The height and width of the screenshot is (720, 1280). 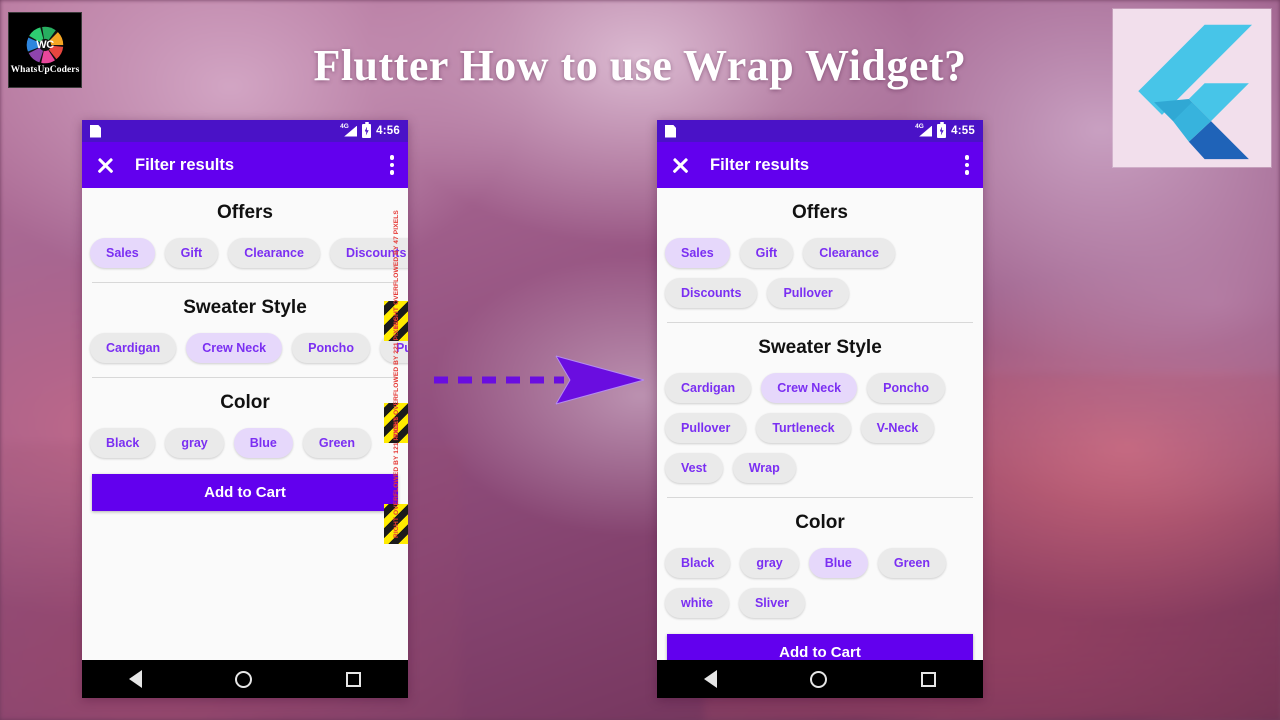 What do you see at coordinates (388, 131) in the screenshot?
I see `status-clock: 4:56` at bounding box center [388, 131].